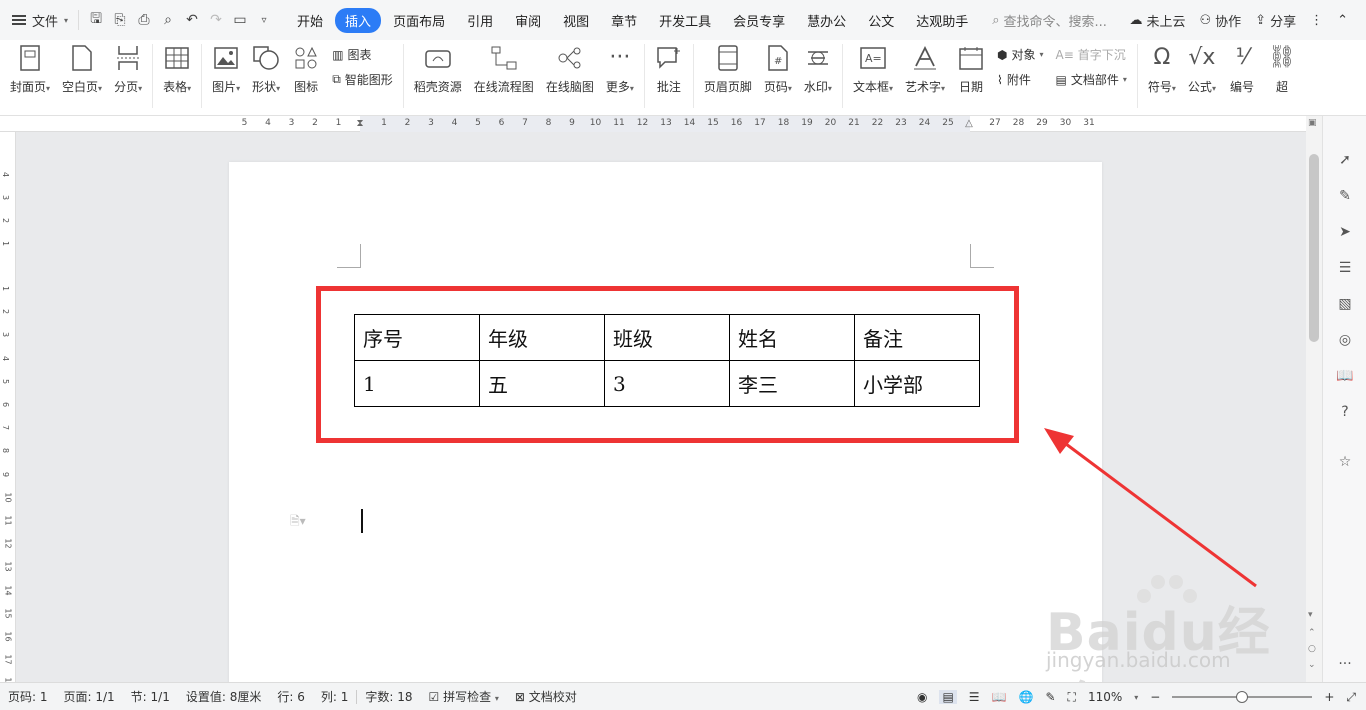 This screenshot has width=1366, height=710. Describe the element at coordinates (1345, 462) in the screenshot. I see `bookmark-star-icon: ☆` at that location.